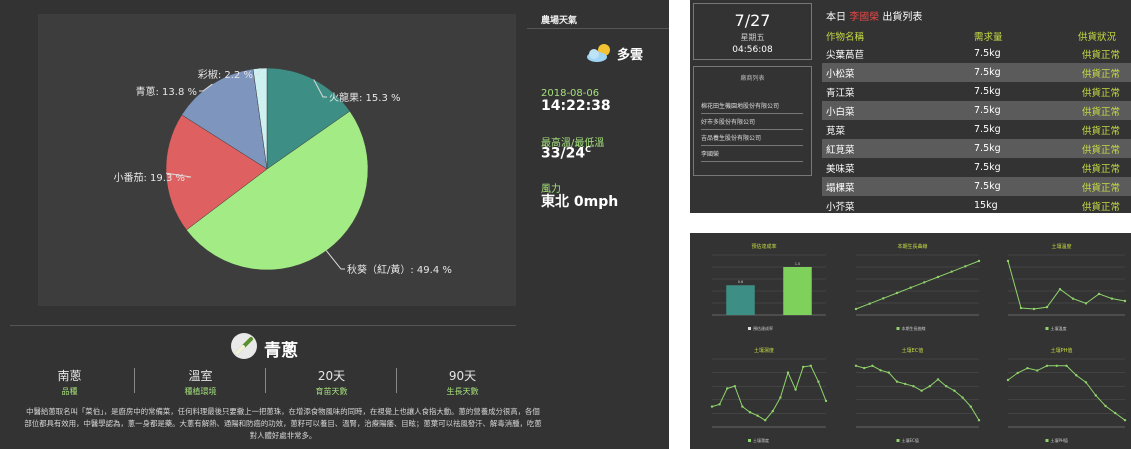  I want to click on table-row: 小白菜 7.5kg 供貨正常, so click(976, 110).